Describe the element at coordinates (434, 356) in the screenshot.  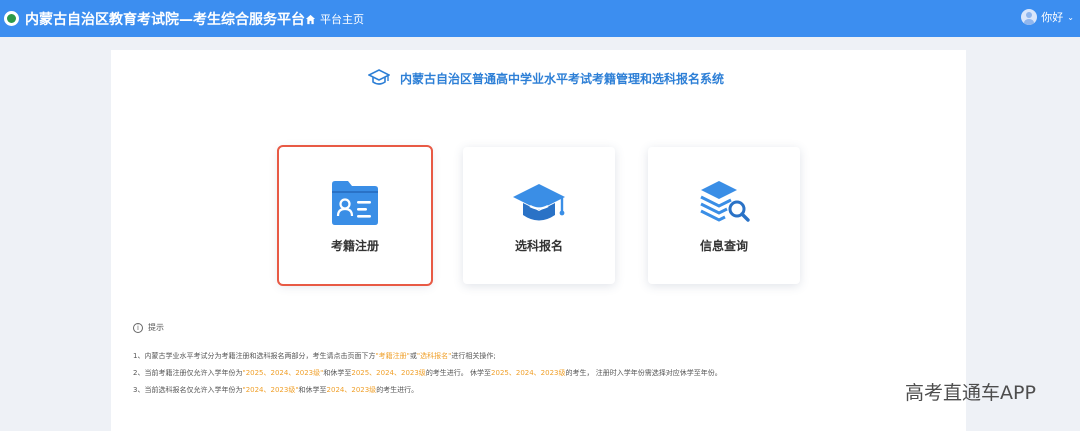
I see `tip-highlight: "选科报名"` at that location.